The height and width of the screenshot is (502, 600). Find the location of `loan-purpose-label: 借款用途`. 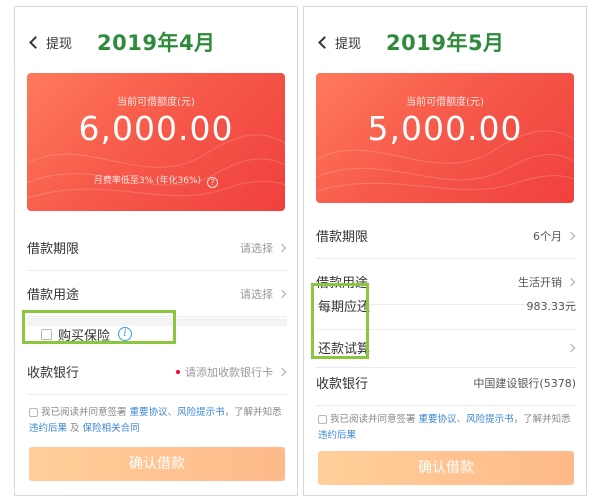

loan-purpose-label: 借款用途 is located at coordinates (53, 295).